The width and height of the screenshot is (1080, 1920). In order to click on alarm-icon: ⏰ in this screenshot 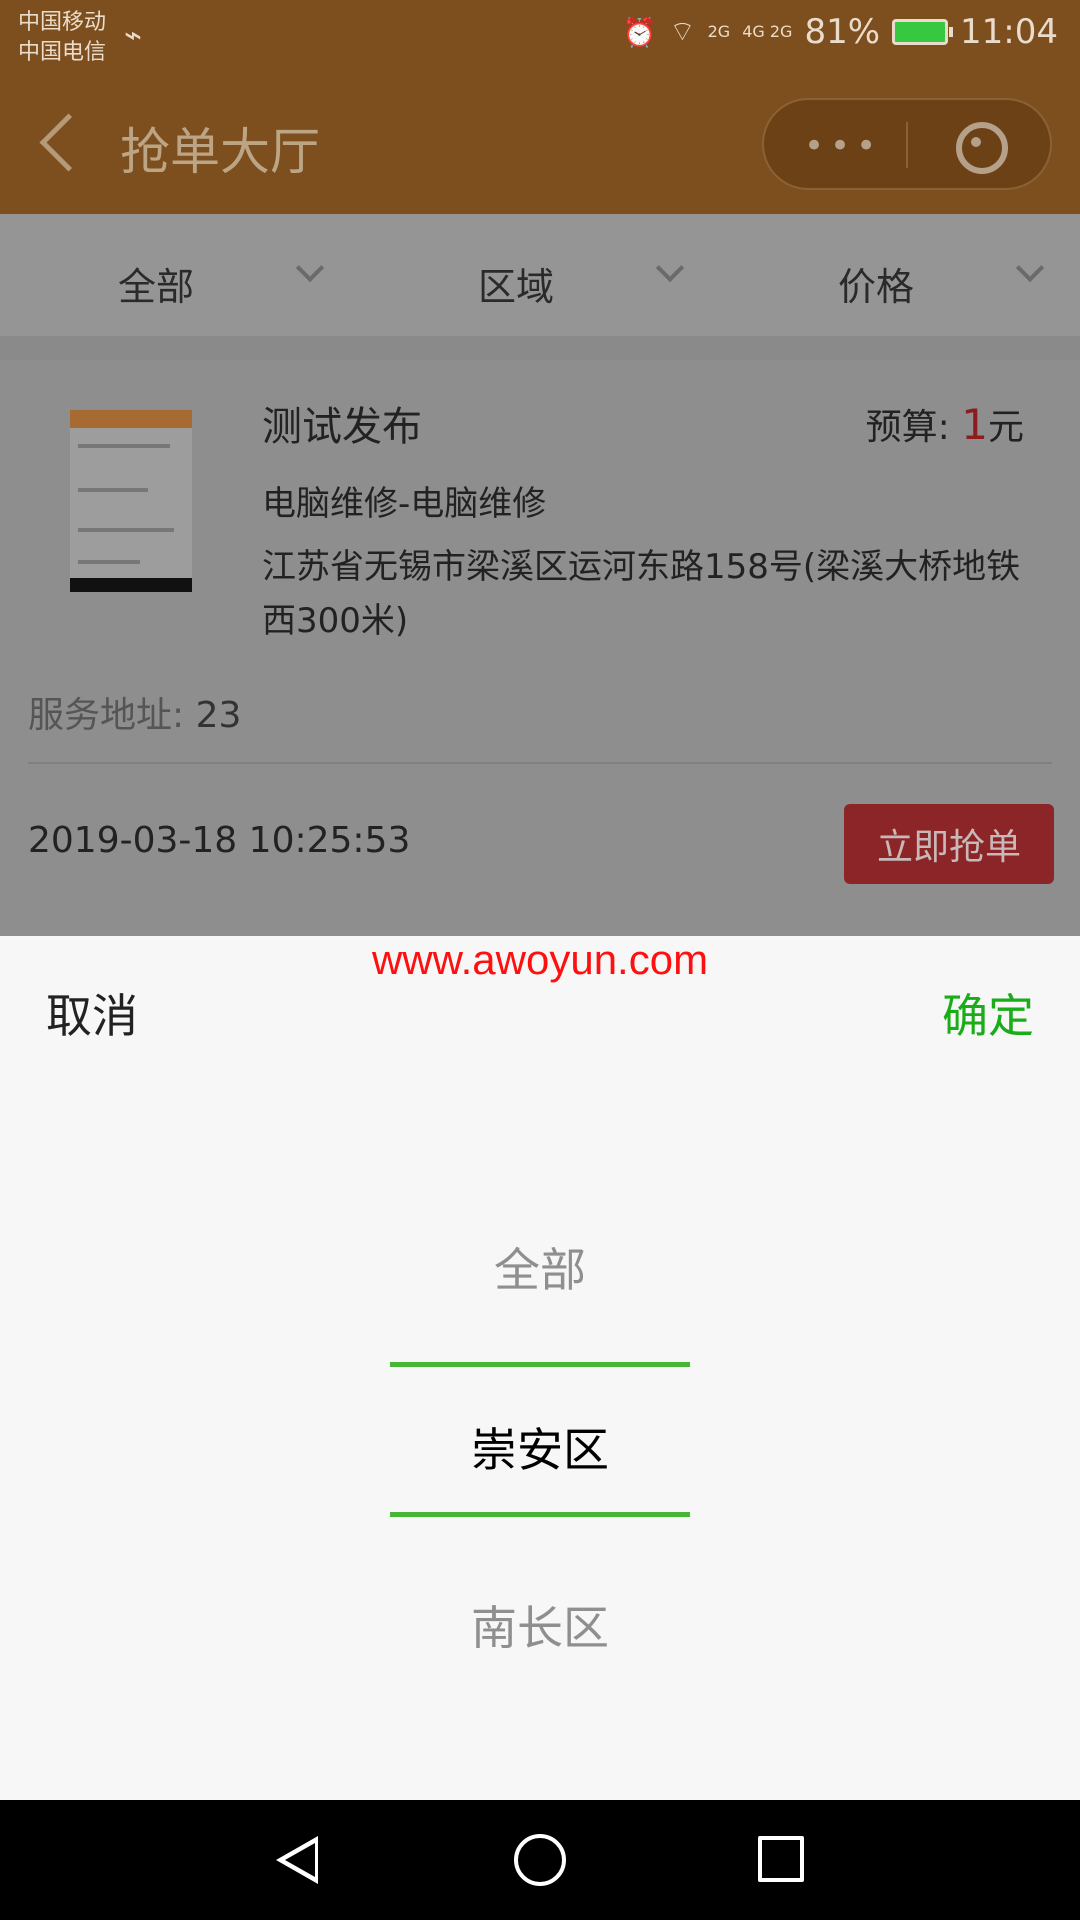, I will do `click(640, 32)`.